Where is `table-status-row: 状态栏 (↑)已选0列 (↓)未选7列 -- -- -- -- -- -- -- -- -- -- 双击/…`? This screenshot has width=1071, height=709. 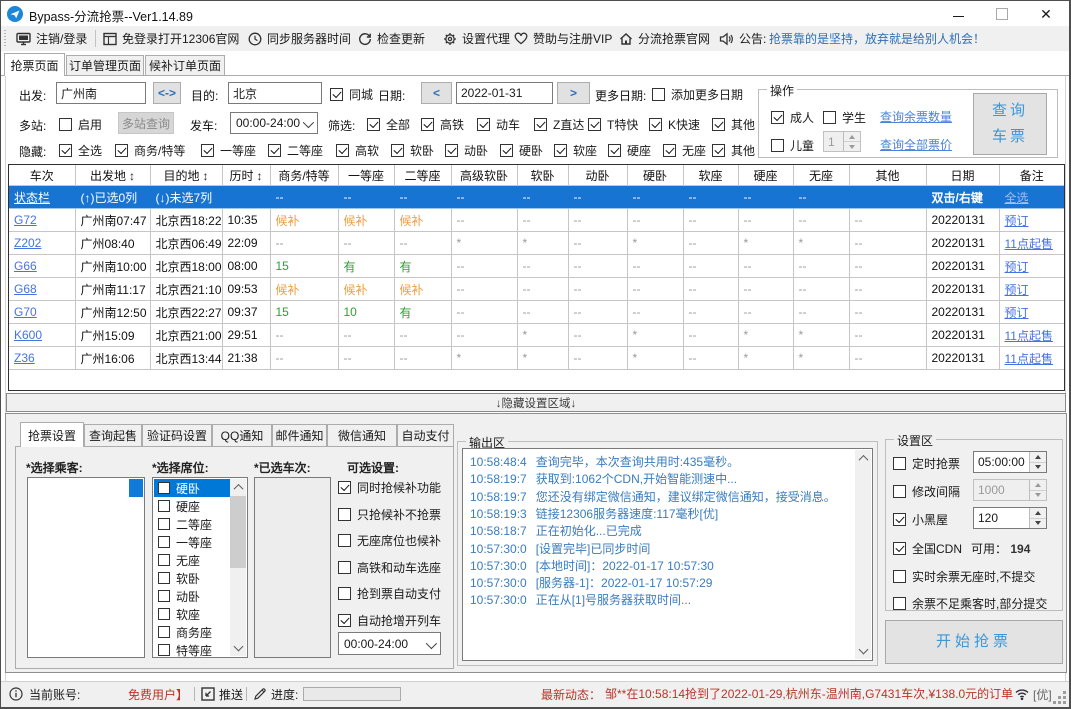 table-status-row: 状态栏 (↑)已选0列 (↓)未选7列 -- -- -- -- -- -- -- -- -- -- 双击/… is located at coordinates (536, 197).